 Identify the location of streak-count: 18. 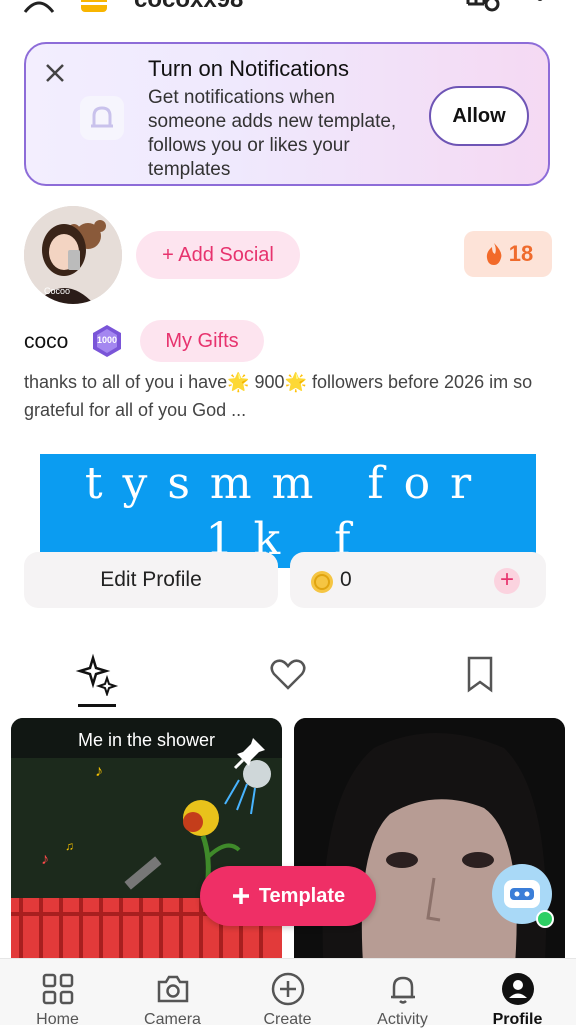
(521, 253).